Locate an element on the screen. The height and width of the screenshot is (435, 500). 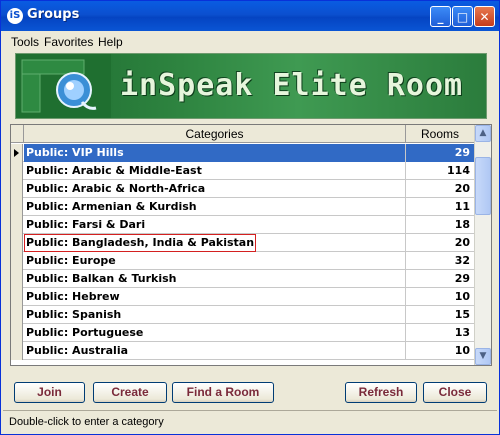
join-button: Join is located at coordinates (49, 392).